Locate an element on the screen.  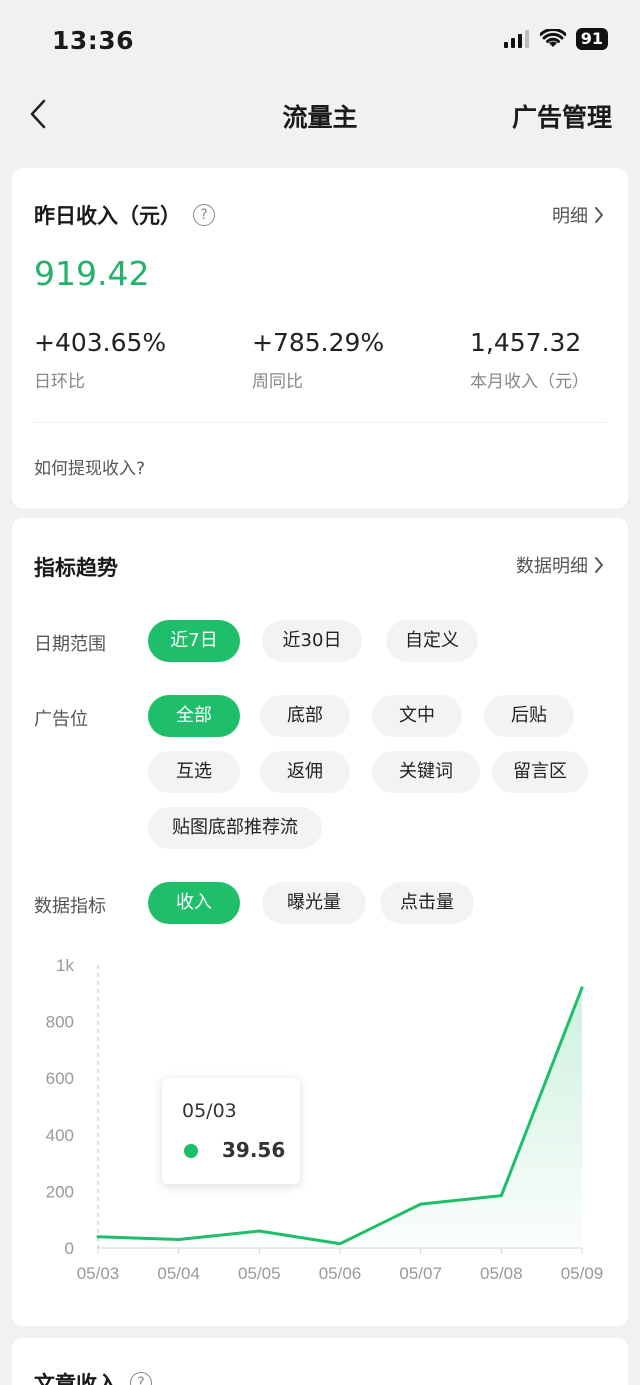
metric-value: +785.29% is located at coordinates (318, 342).